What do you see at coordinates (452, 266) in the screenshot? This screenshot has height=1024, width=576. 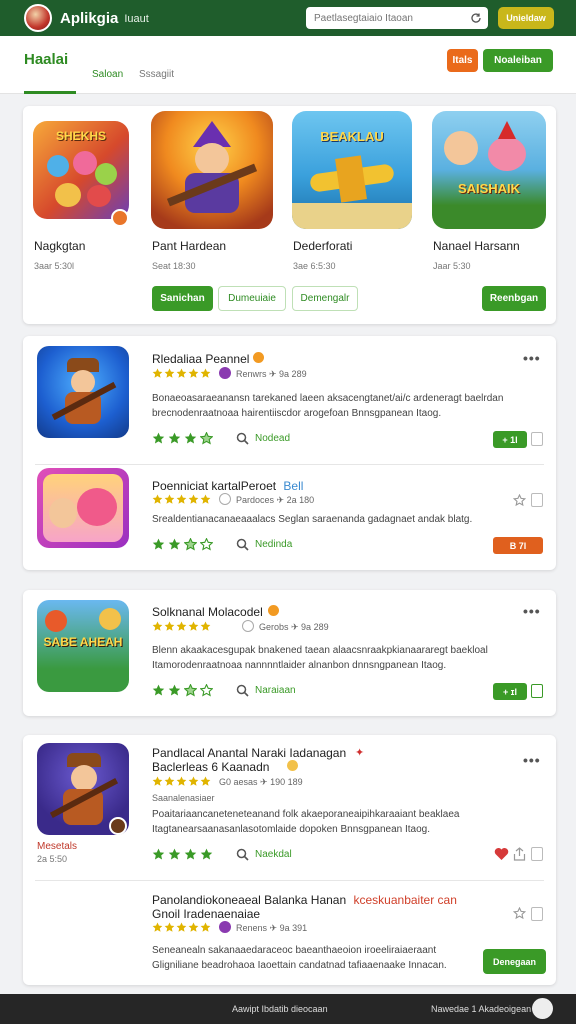 I see `featured-meta: Jaar 5:30` at bounding box center [452, 266].